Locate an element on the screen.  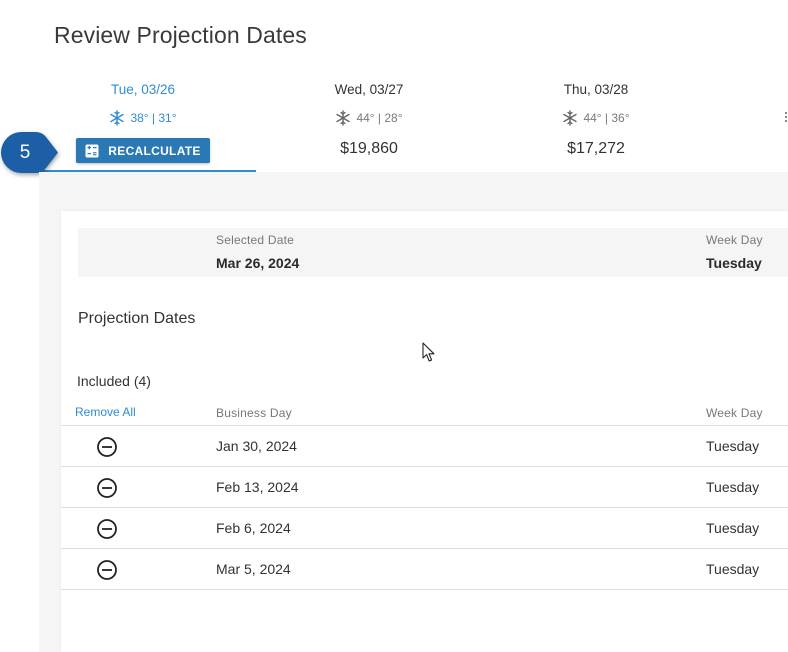
step-number: 5 is located at coordinates (25, 152).